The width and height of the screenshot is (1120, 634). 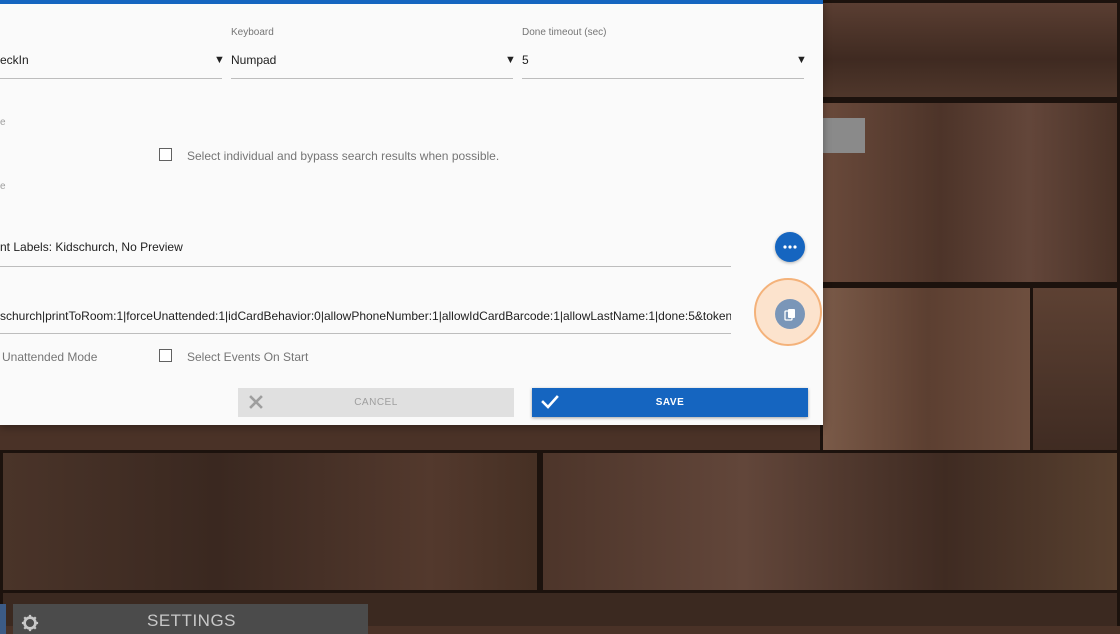 I want to click on save-button-label: SAVE, so click(x=670, y=402).